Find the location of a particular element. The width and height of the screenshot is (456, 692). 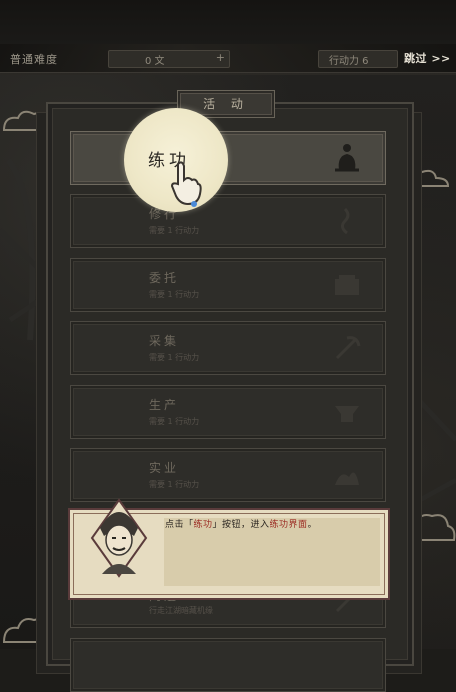

currency-value: 0 文 is located at coordinates (155, 61).